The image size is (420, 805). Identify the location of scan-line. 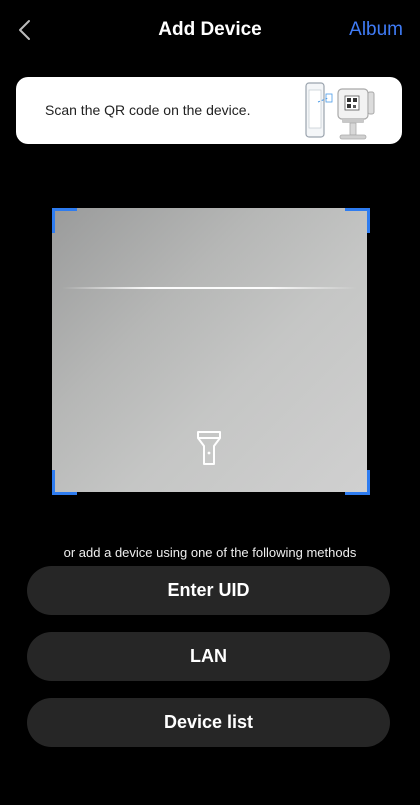
(209, 288).